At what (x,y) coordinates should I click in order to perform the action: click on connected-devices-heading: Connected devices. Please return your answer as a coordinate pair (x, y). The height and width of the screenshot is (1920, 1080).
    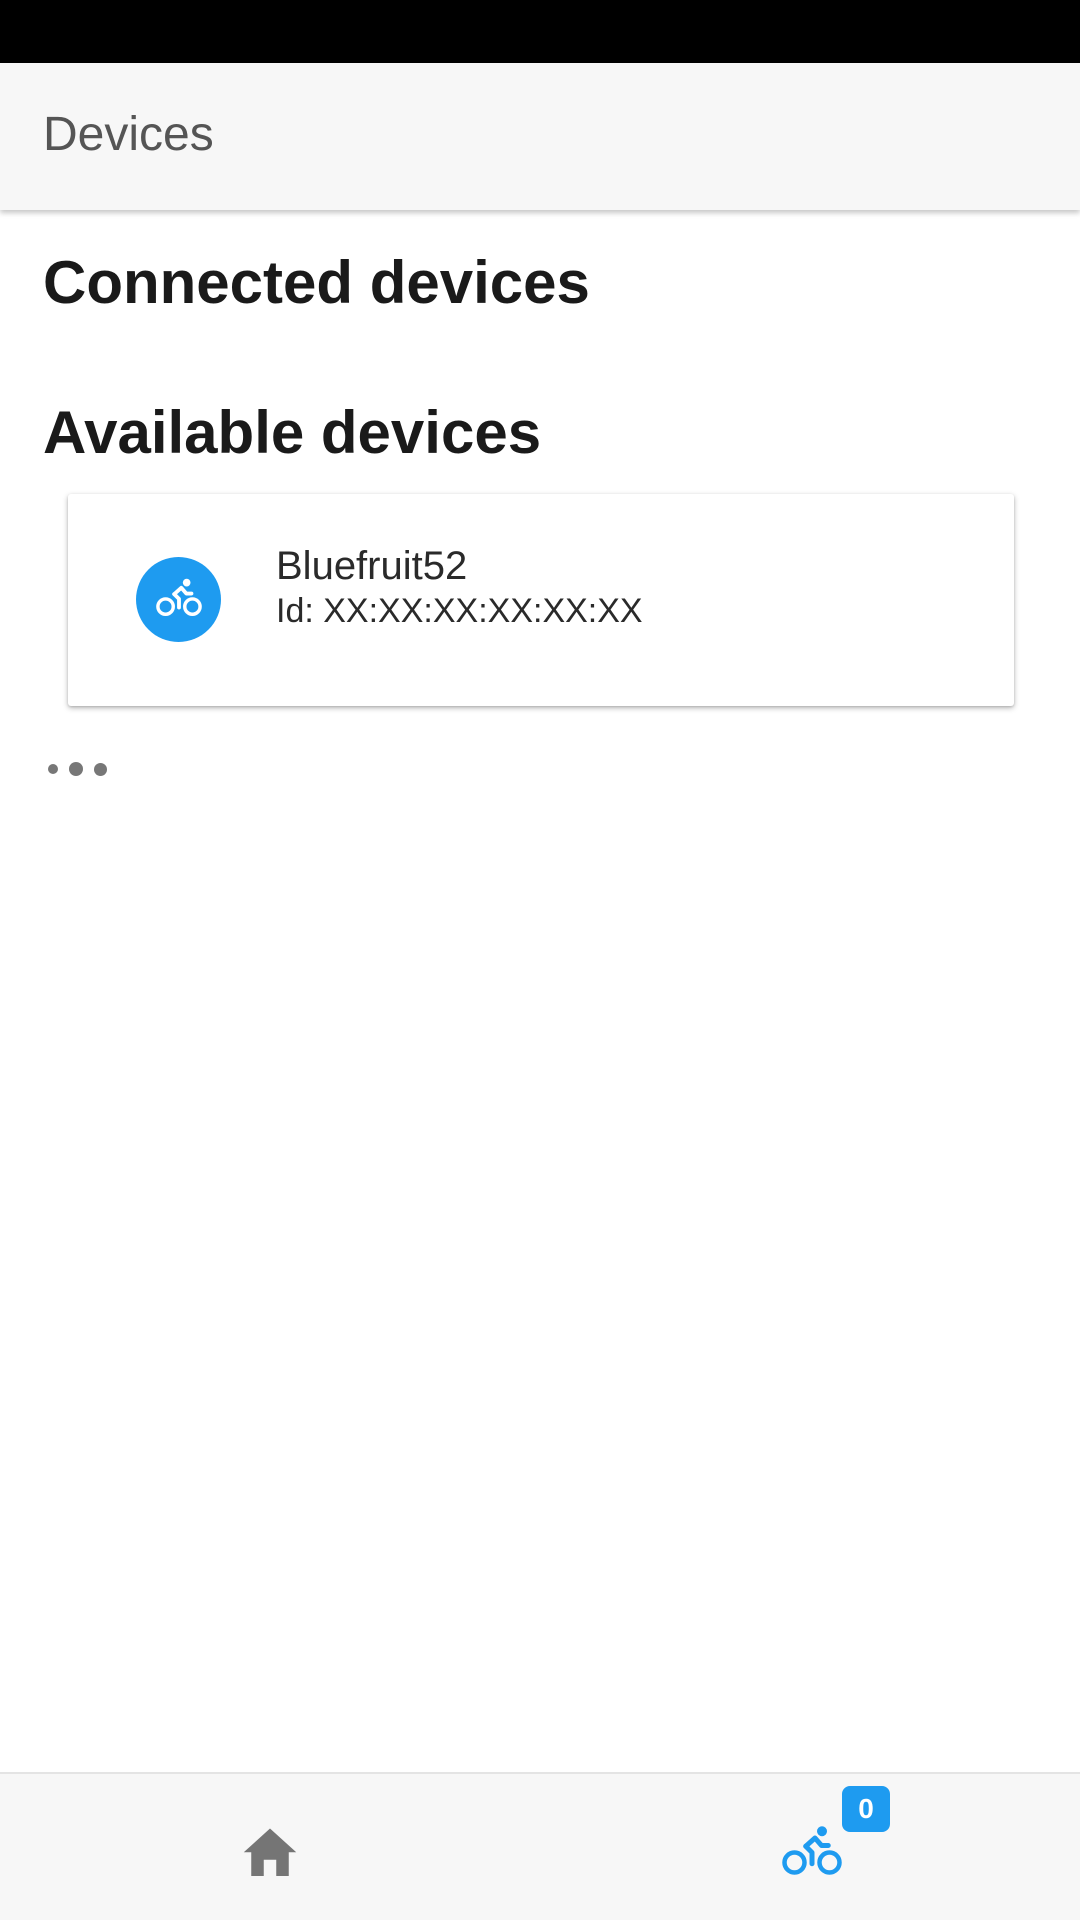
    Looking at the image, I should click on (316, 282).